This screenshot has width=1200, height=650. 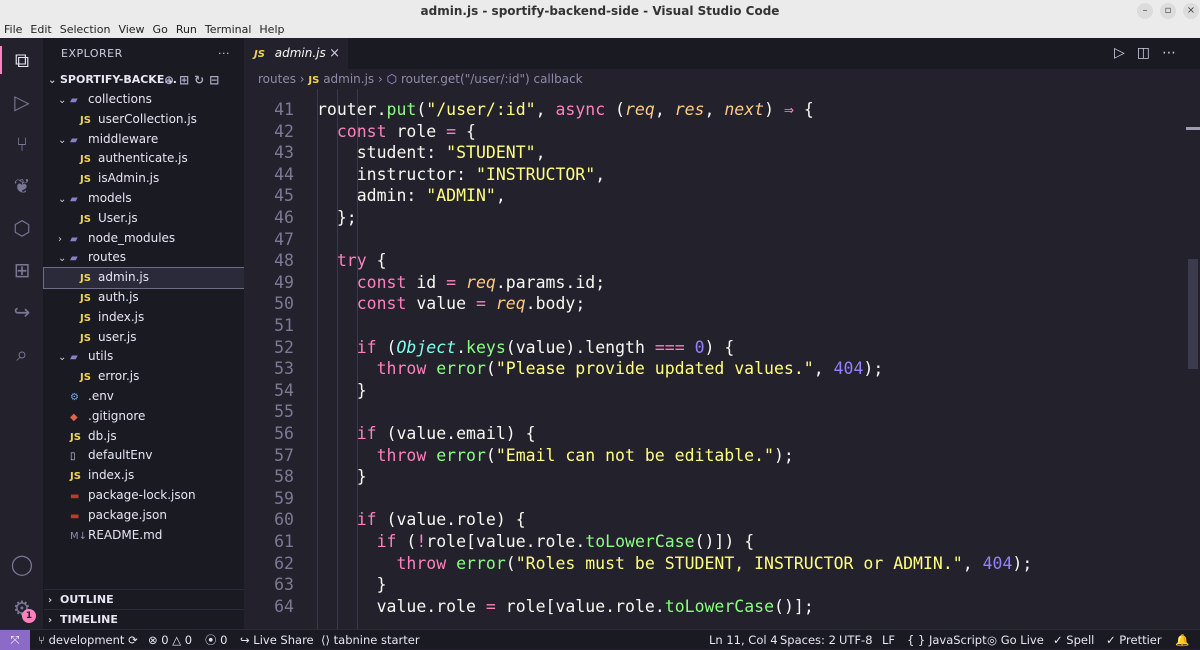 What do you see at coordinates (144, 100) in the screenshot?
I see `tree-folder: ⌄ ▰ collections` at bounding box center [144, 100].